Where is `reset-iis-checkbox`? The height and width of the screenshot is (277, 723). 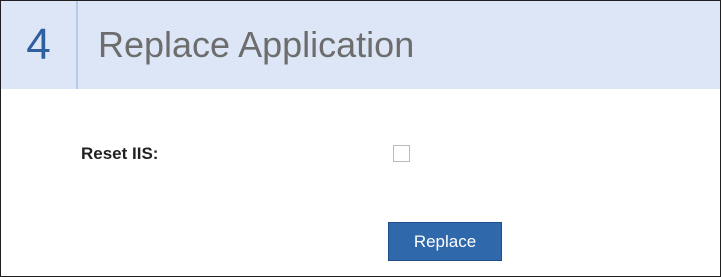
reset-iis-checkbox is located at coordinates (401, 153).